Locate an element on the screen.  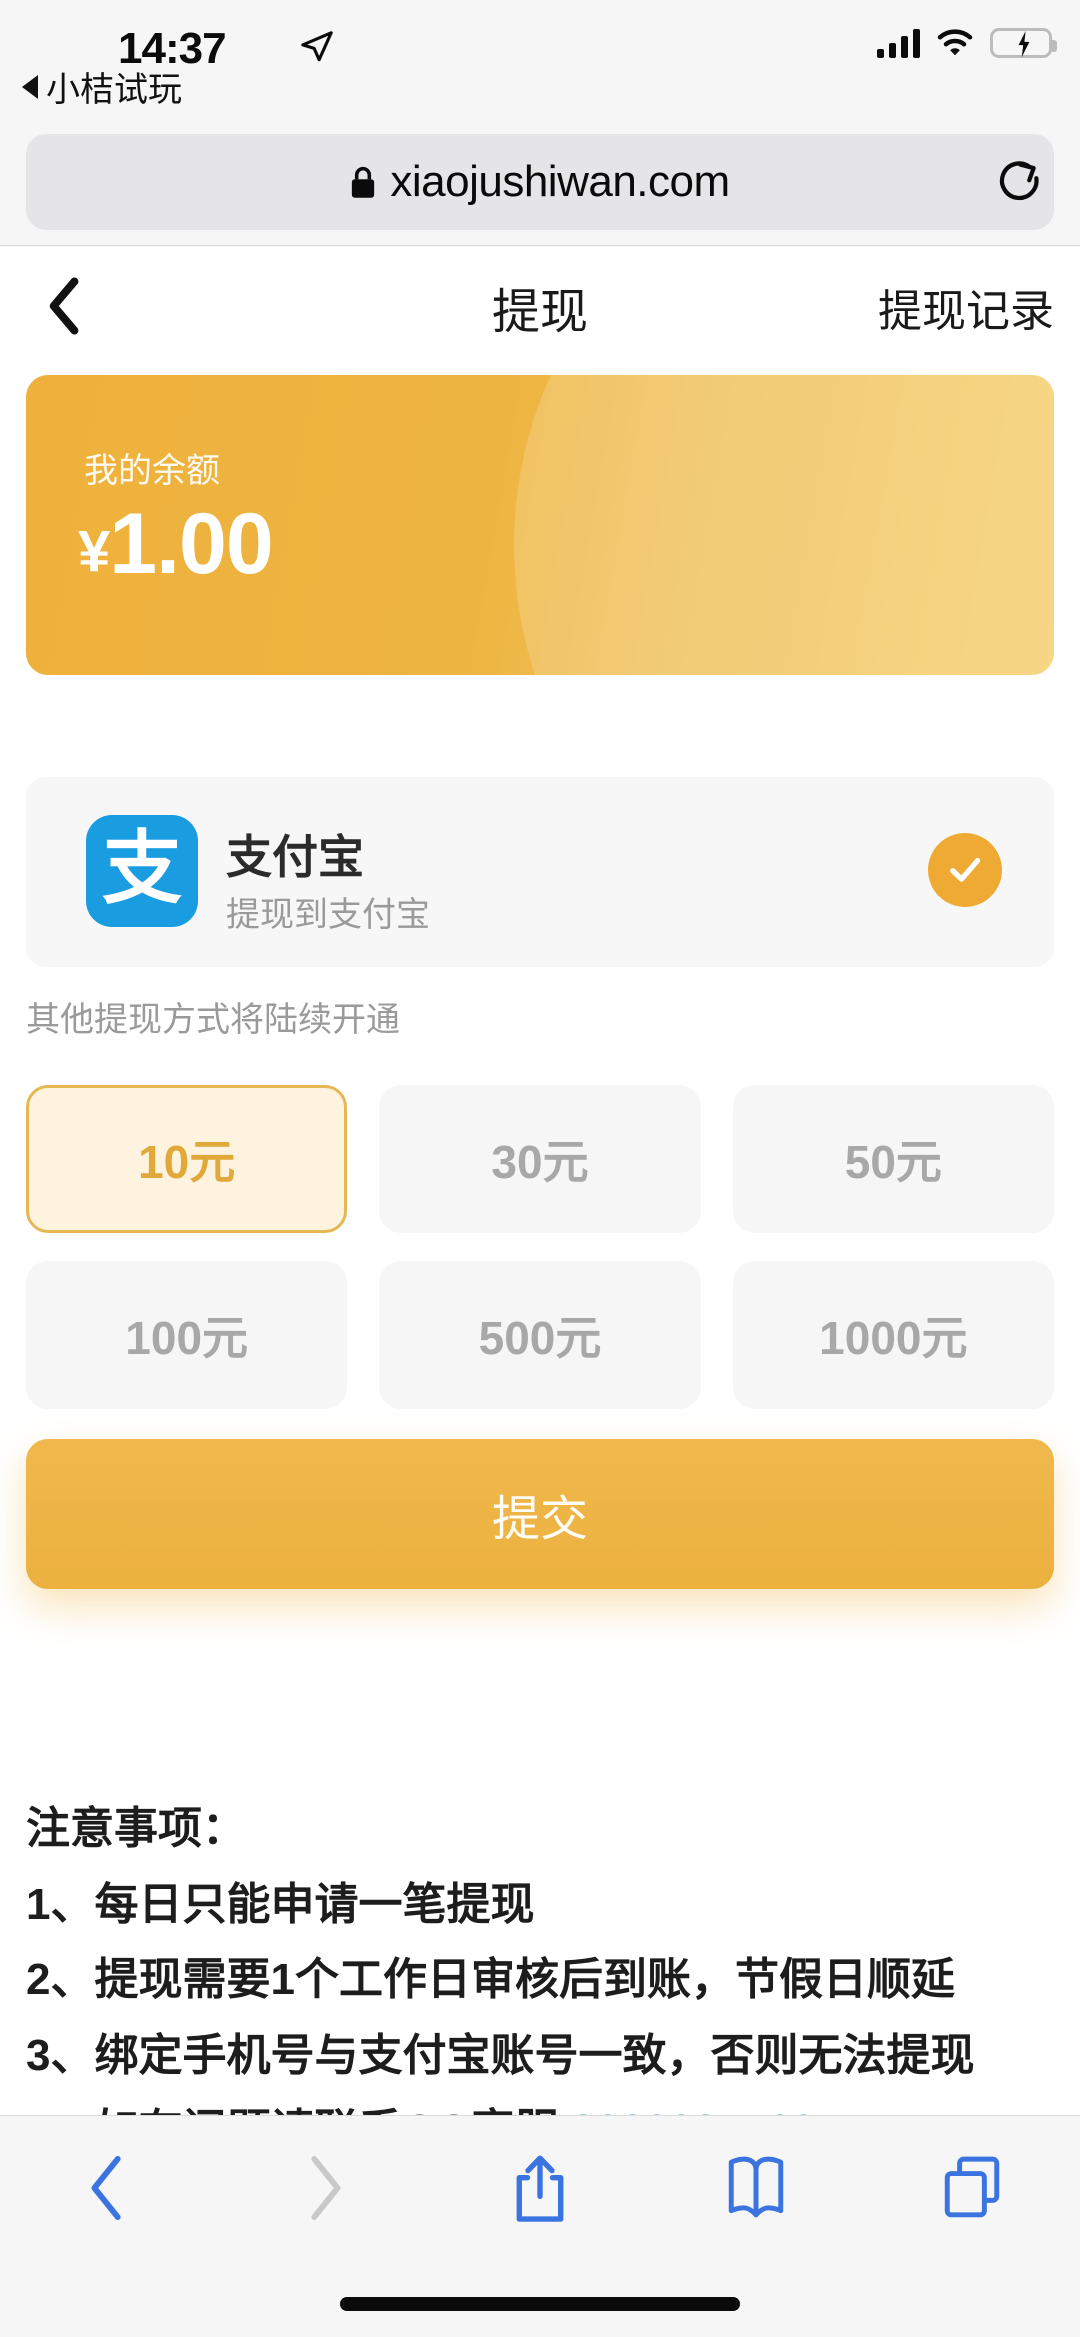
channel-note: 其他提现方式将陆续开通 is located at coordinates (213, 1020).